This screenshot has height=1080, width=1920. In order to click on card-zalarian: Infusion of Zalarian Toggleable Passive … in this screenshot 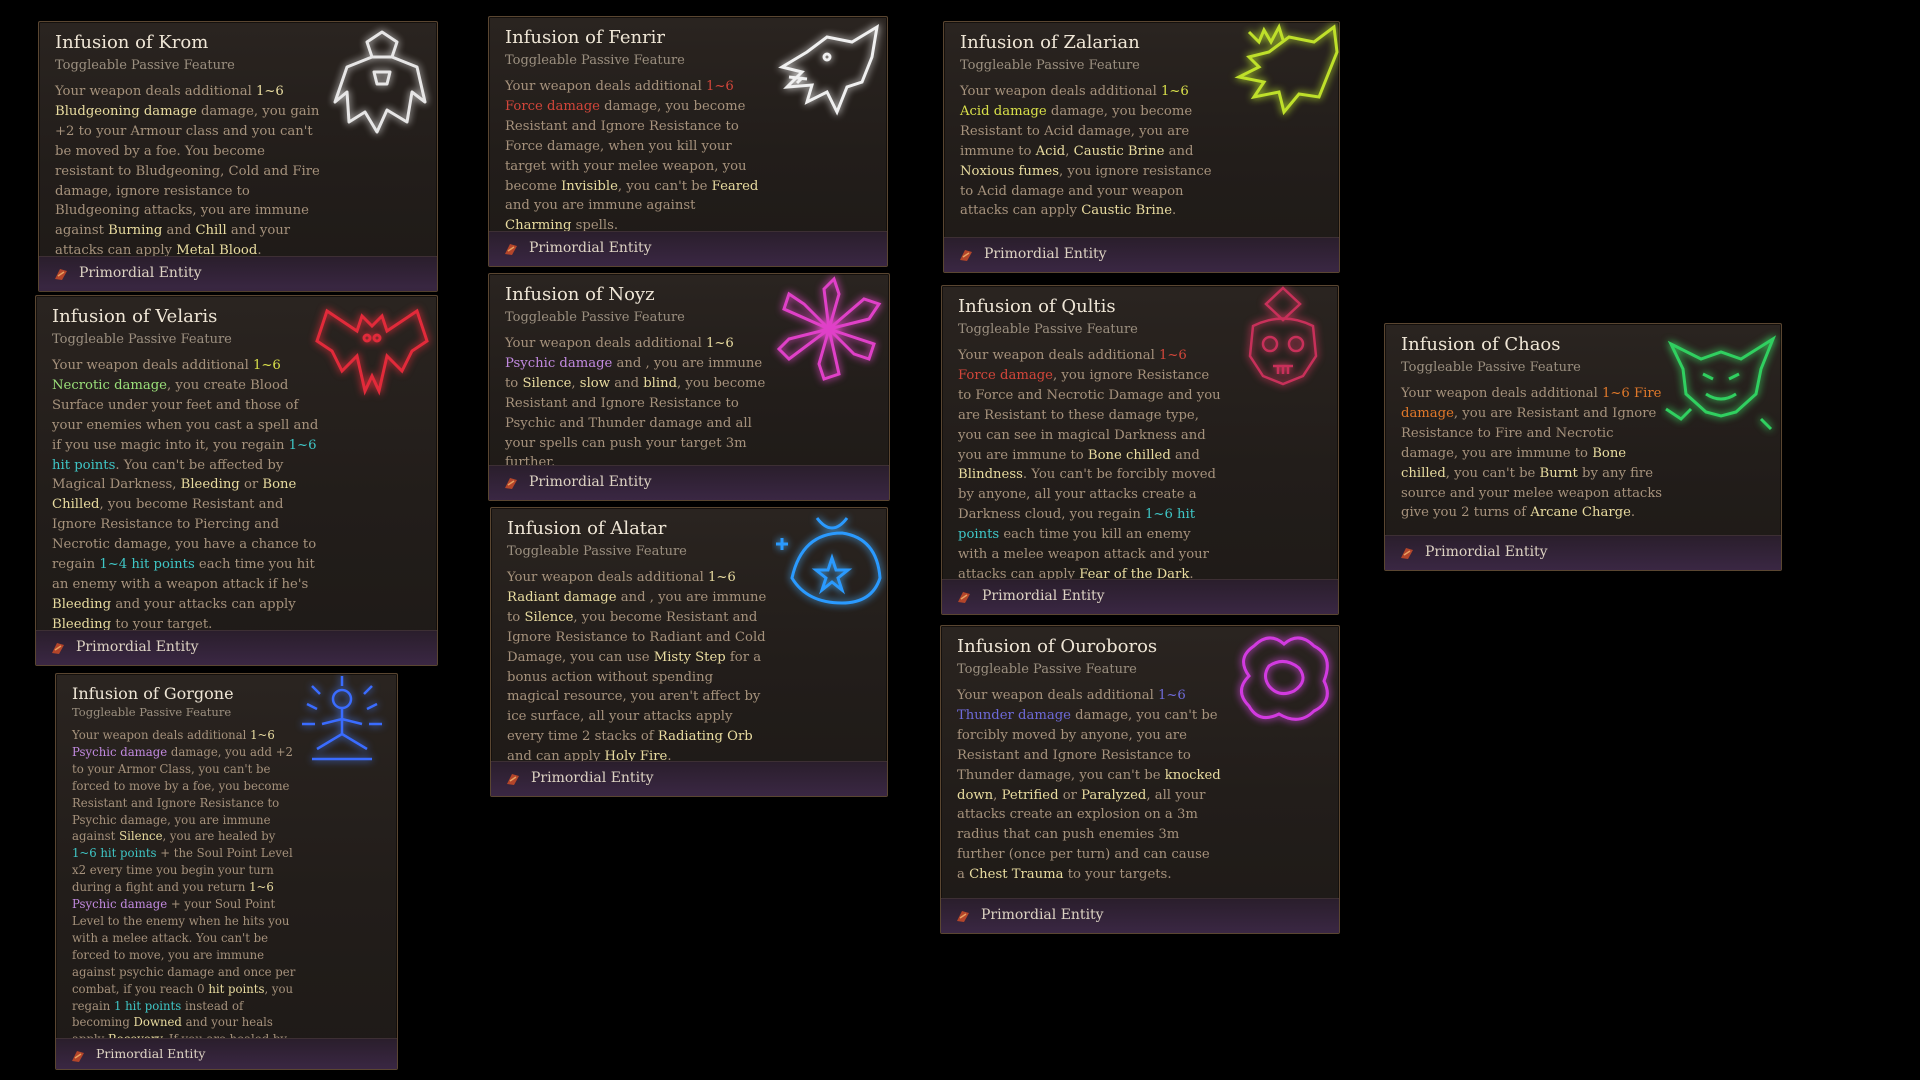, I will do `click(1141, 147)`.